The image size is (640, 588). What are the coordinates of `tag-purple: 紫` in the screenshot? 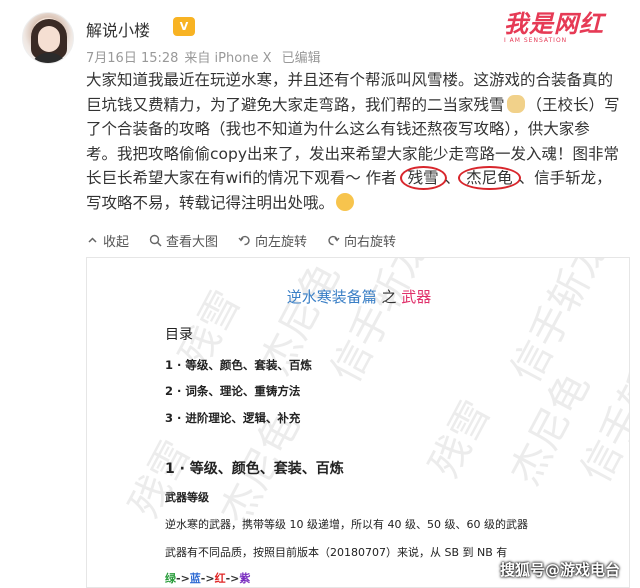 It's located at (245, 578).